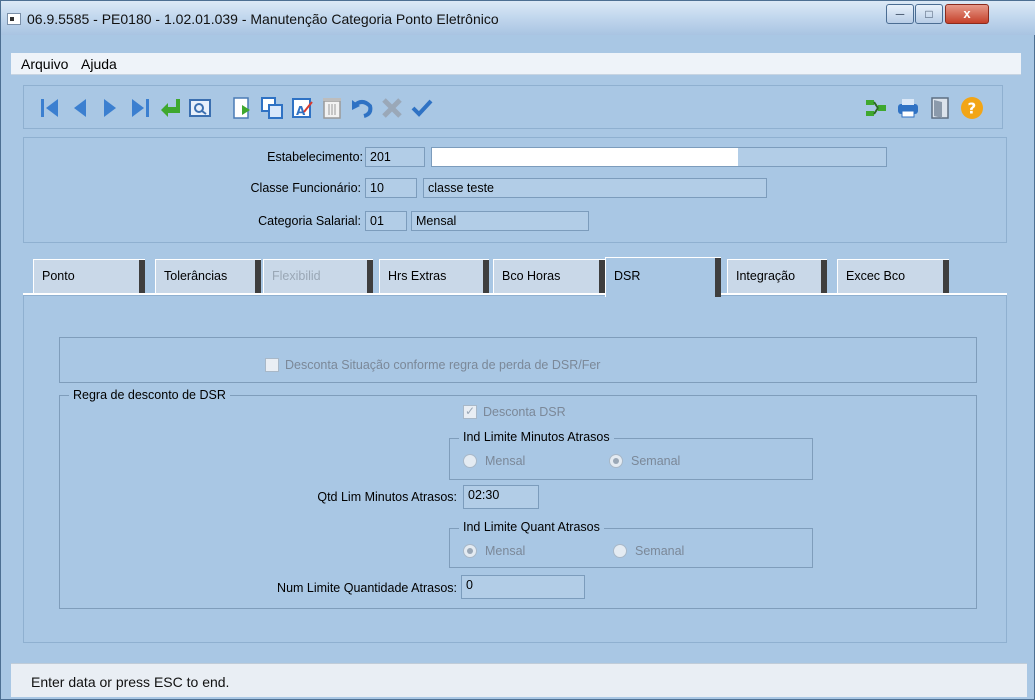 The width and height of the screenshot is (1035, 700). What do you see at coordinates (14, 19) in the screenshot?
I see `app-icon` at bounding box center [14, 19].